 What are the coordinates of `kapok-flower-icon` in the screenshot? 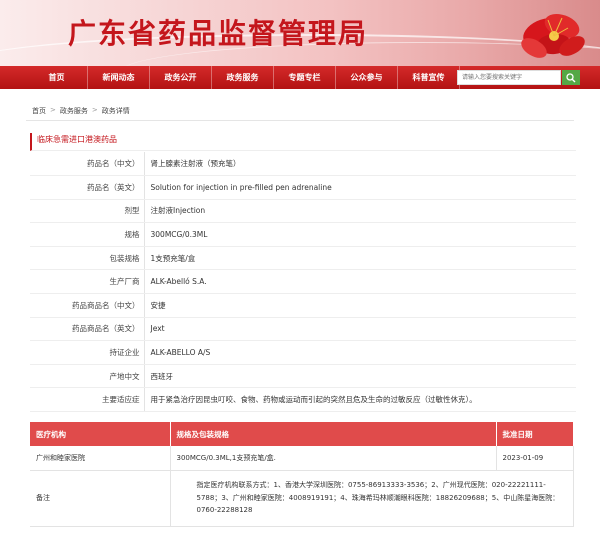 It's located at (553, 35).